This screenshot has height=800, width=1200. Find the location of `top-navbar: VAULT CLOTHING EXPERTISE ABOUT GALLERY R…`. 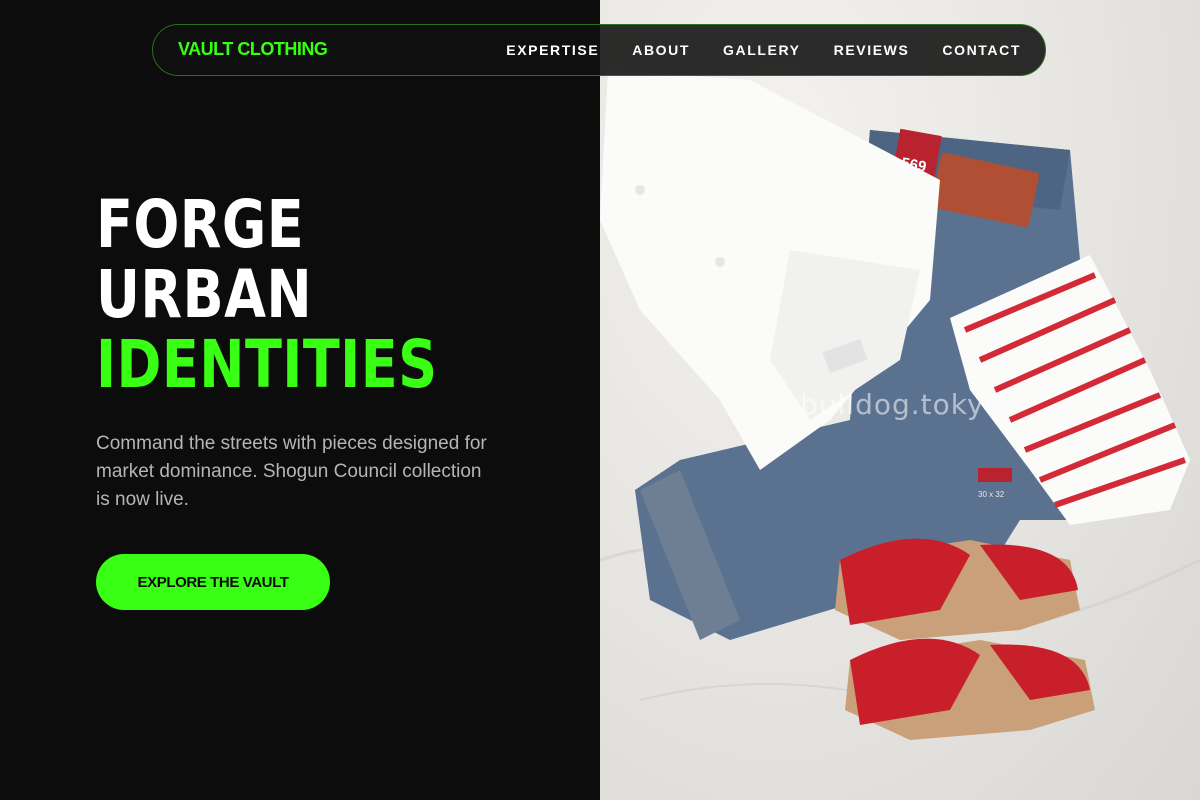

top-navbar: VAULT CLOTHING EXPERTISE ABOUT GALLERY R… is located at coordinates (599, 50).